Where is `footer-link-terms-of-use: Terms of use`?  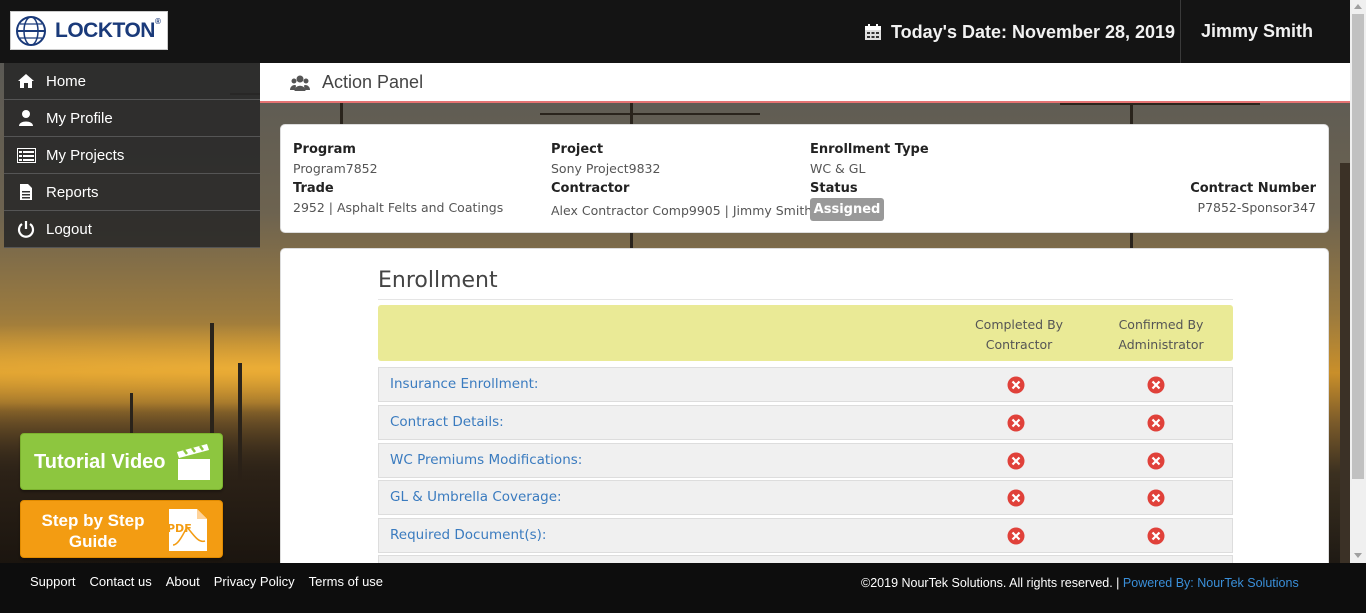 footer-link-terms-of-use: Terms of use is located at coordinates (346, 581).